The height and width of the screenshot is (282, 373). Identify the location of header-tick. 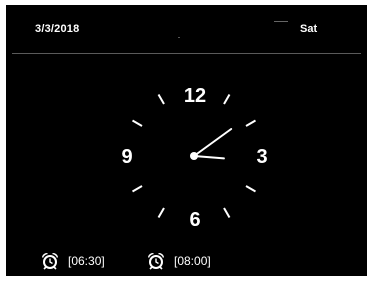
(281, 21).